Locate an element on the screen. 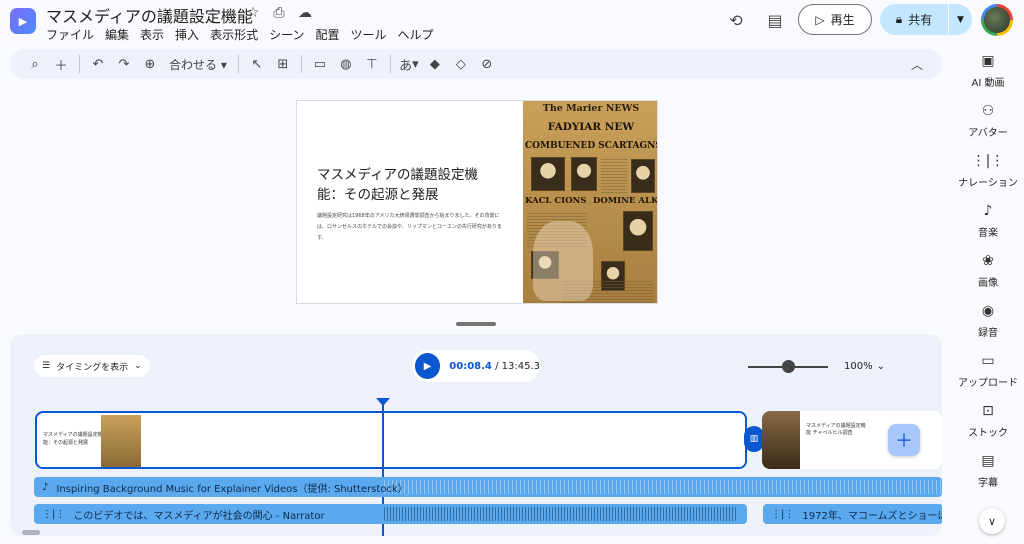  mask-image-icon: ⊘ is located at coordinates (487, 64).